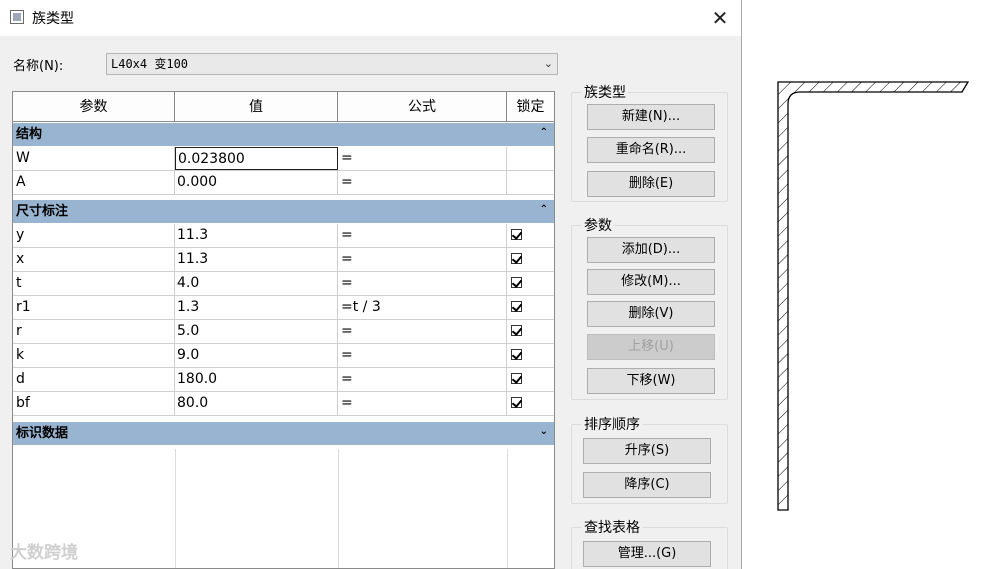 The width and height of the screenshot is (996, 569). I want to click on group-label: 尺寸标注, so click(42, 211).